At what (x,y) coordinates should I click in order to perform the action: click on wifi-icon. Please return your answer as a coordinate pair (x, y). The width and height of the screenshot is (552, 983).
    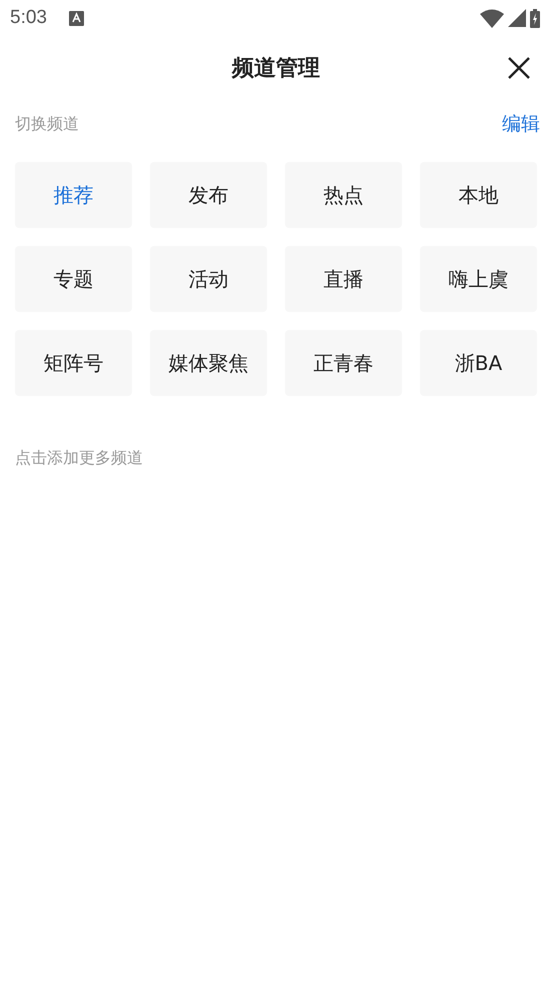
    Looking at the image, I should click on (492, 18).